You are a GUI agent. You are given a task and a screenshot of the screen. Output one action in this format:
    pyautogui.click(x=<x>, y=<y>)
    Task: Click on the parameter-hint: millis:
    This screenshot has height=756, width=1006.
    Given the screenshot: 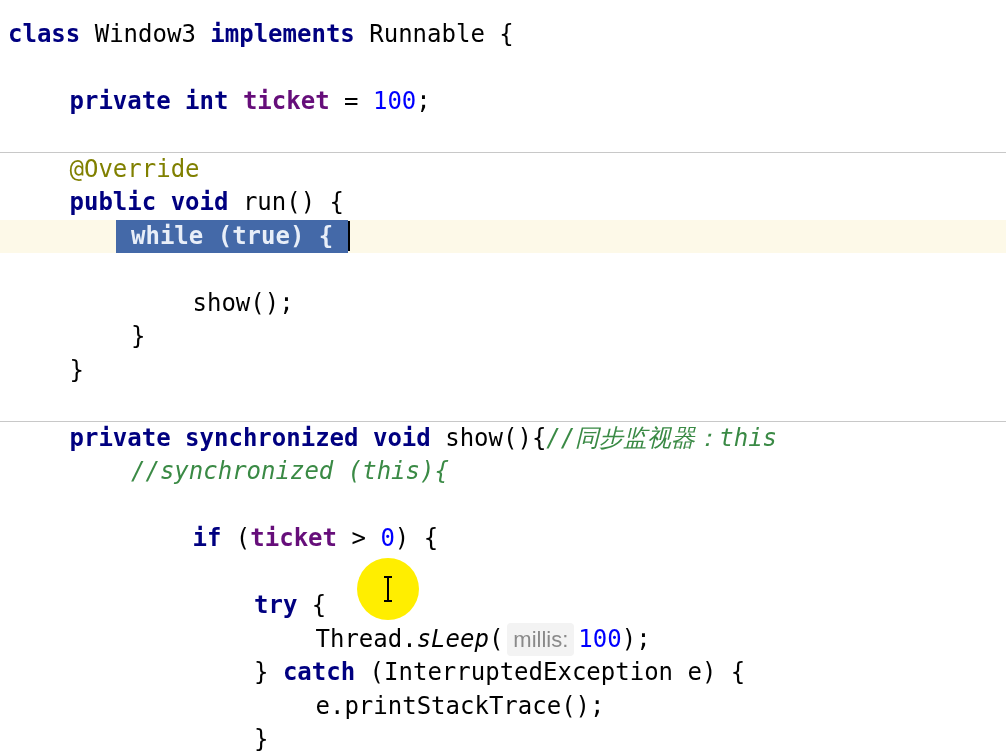 What is the action you would take?
    pyautogui.click(x=541, y=639)
    